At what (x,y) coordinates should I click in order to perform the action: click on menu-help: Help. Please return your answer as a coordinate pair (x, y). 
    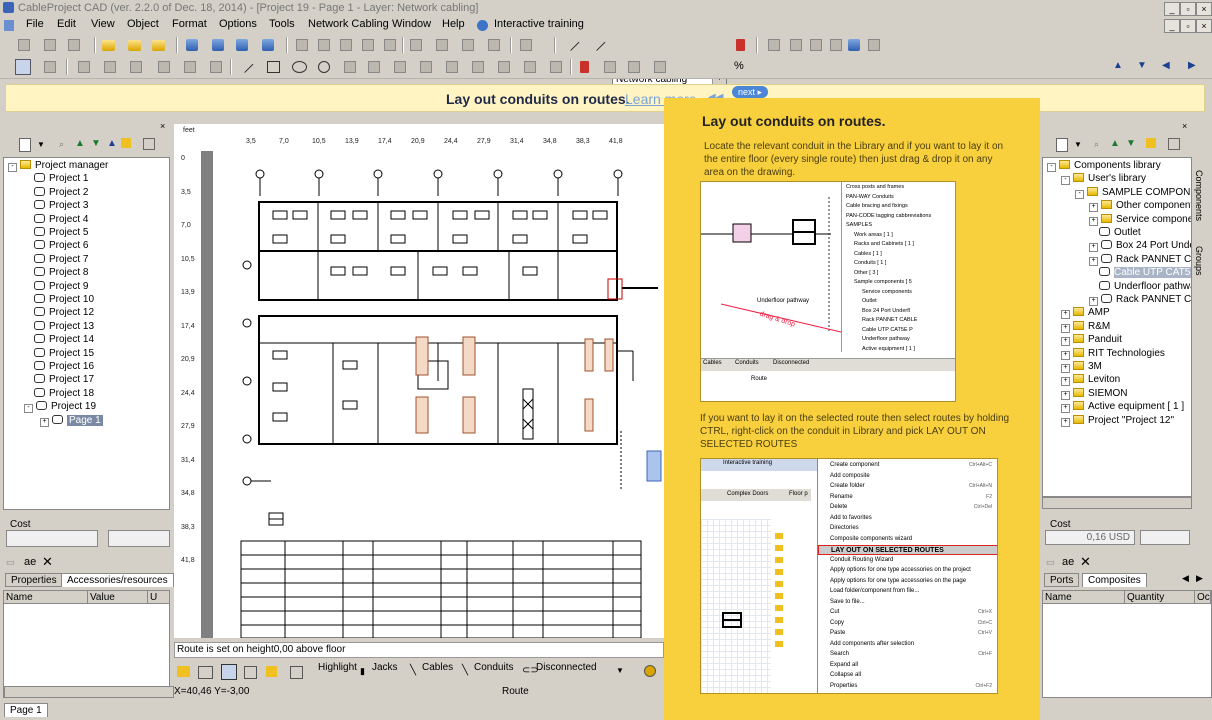
    Looking at the image, I should click on (453, 24).